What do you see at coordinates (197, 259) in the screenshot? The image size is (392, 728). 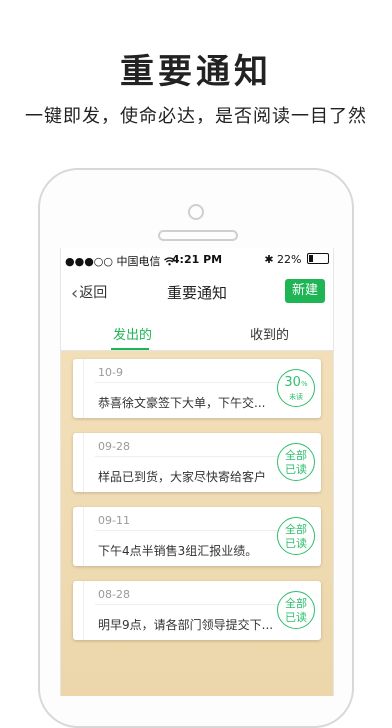 I see `status-bar: ●●●○○ 中国电信 4:21 PM ✱ 22%` at bounding box center [197, 259].